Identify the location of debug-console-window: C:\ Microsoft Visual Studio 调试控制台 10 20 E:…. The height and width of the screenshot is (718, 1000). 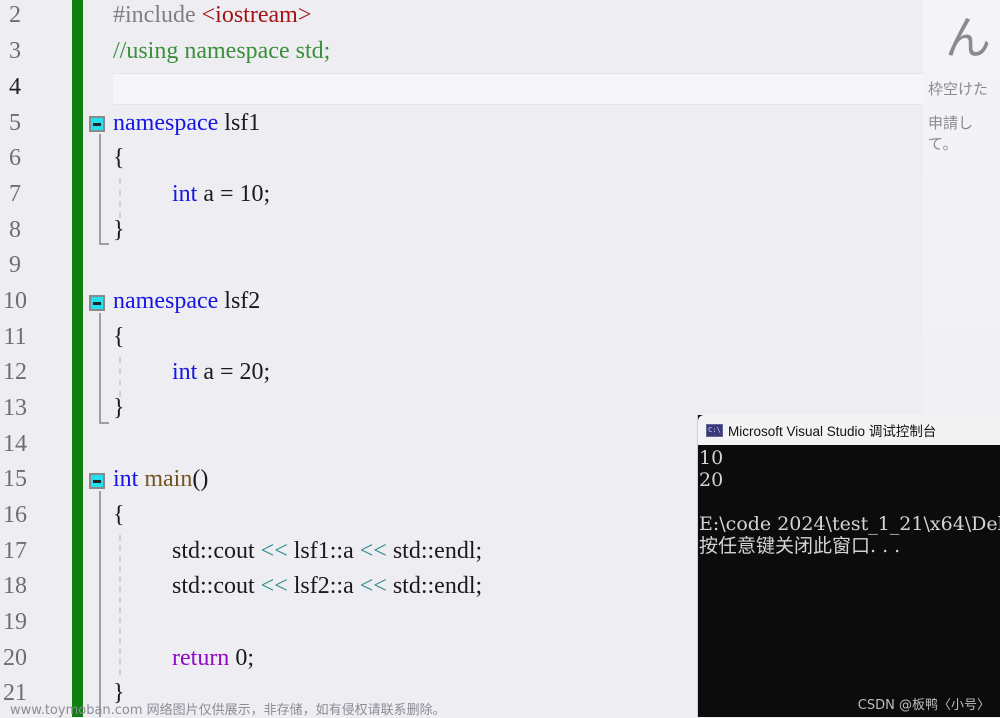
(848, 566).